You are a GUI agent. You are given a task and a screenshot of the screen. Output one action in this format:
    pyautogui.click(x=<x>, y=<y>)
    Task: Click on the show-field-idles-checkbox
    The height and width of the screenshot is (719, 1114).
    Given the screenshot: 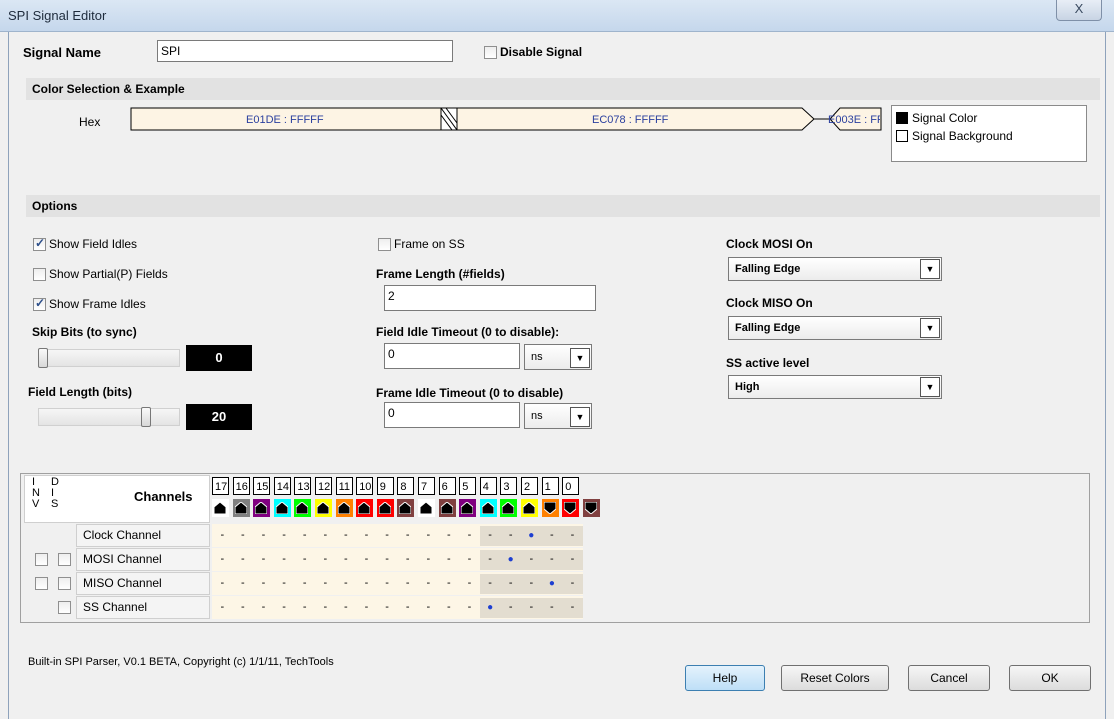 What is the action you would take?
    pyautogui.click(x=39, y=243)
    